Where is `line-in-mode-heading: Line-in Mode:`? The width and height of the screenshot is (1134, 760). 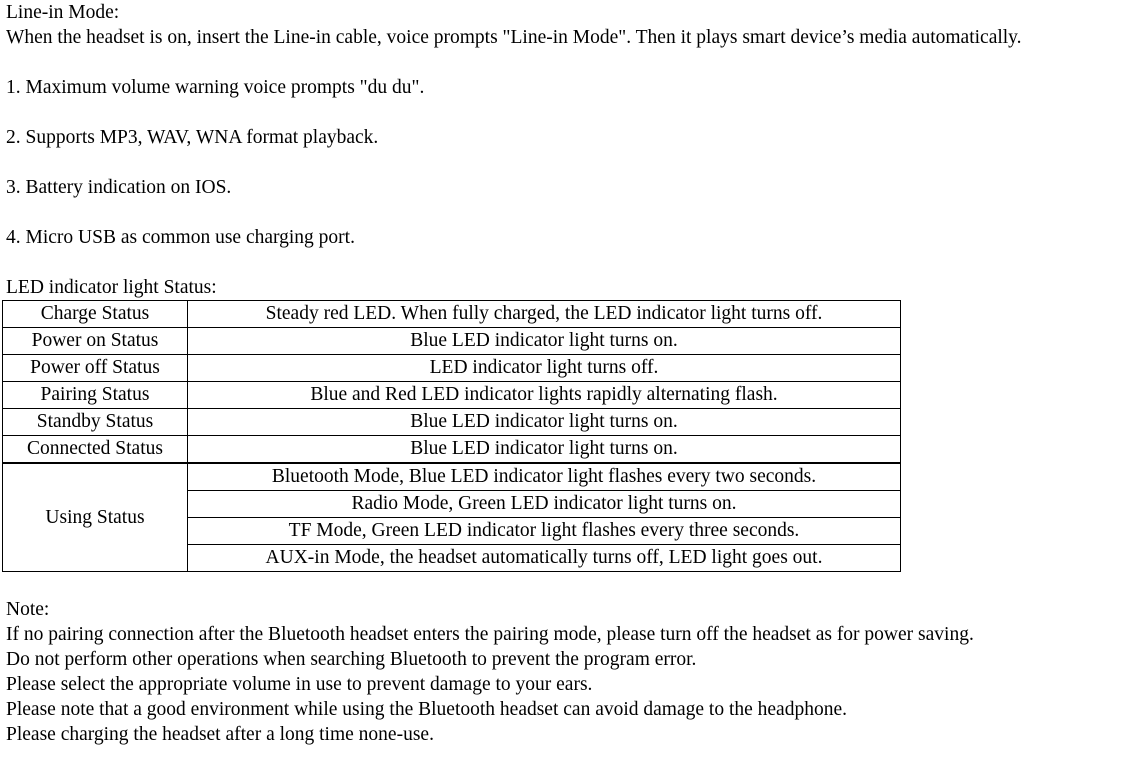
line-in-mode-heading: Line-in Mode: is located at coordinates (63, 12).